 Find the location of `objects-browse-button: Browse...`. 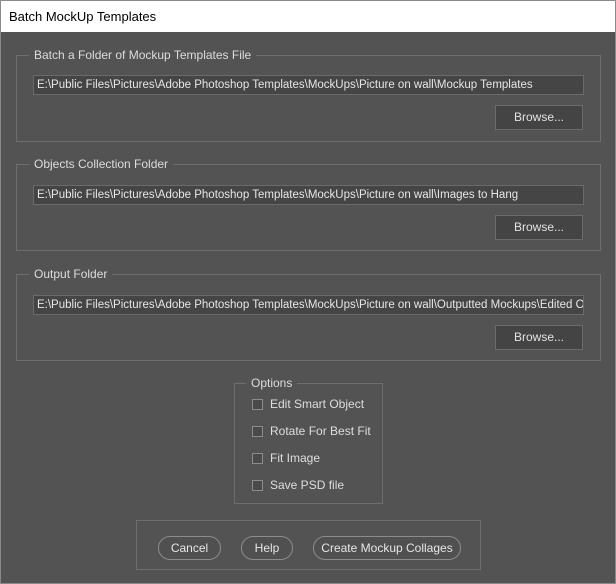

objects-browse-button: Browse... is located at coordinates (539, 227).